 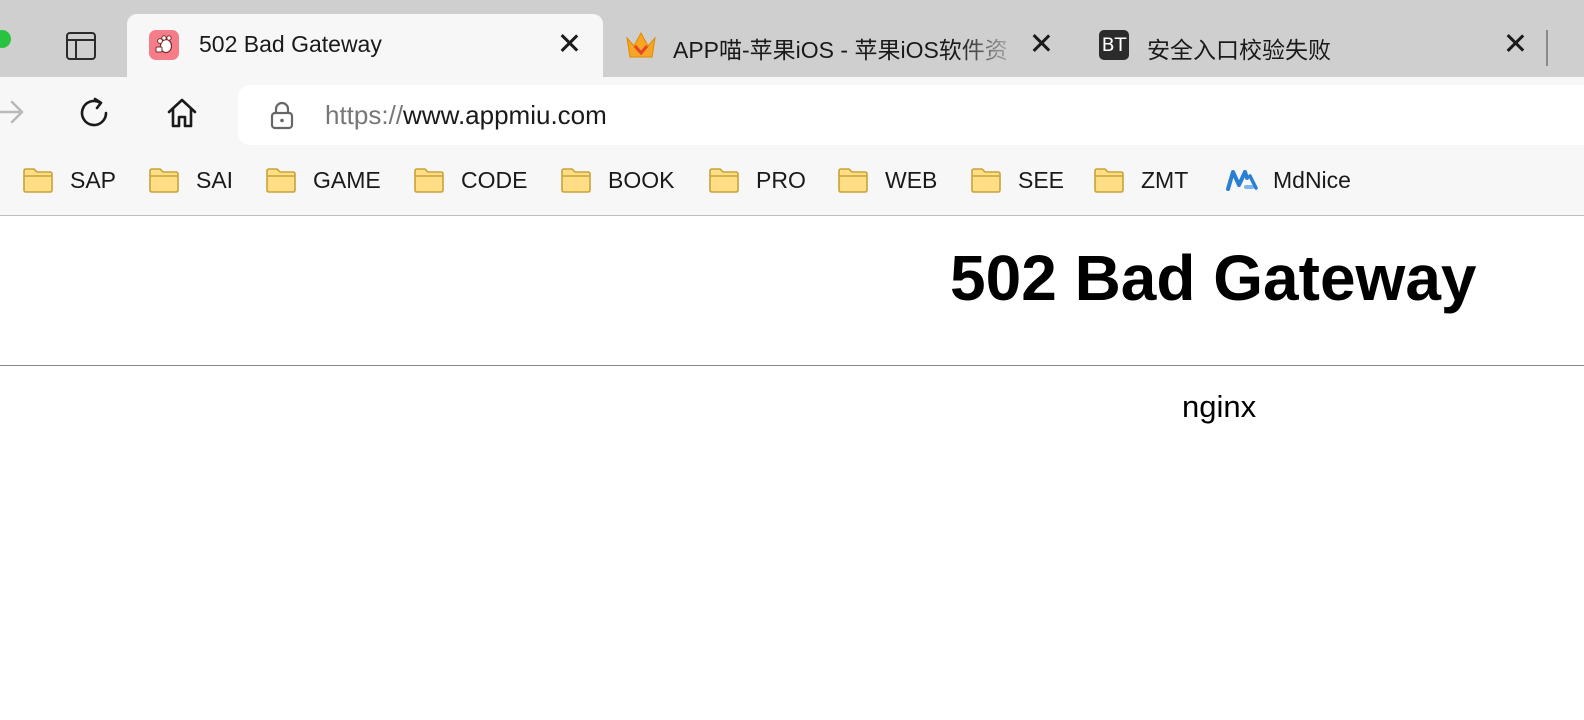 What do you see at coordinates (792, 365) in the screenshot?
I see `divider` at bounding box center [792, 365].